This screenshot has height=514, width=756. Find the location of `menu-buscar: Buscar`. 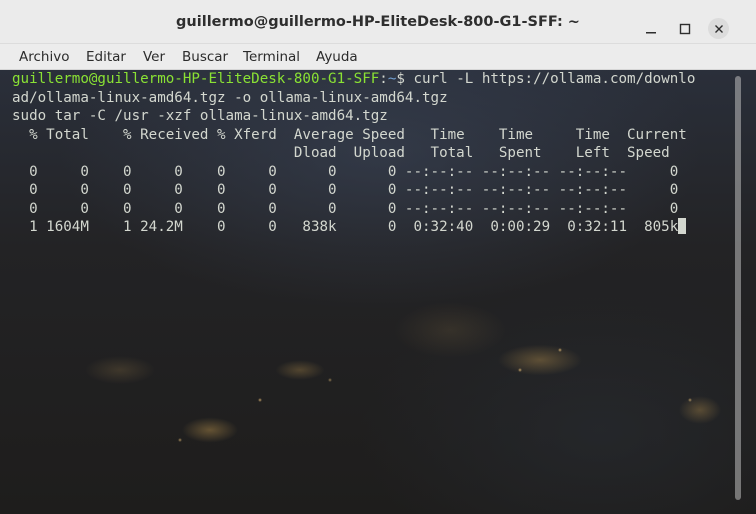

menu-buscar: Buscar is located at coordinates (205, 57).